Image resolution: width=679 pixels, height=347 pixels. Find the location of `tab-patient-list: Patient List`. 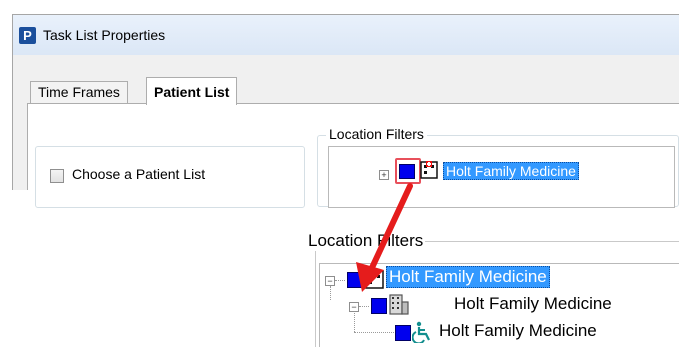

tab-patient-list: Patient List is located at coordinates (192, 91).